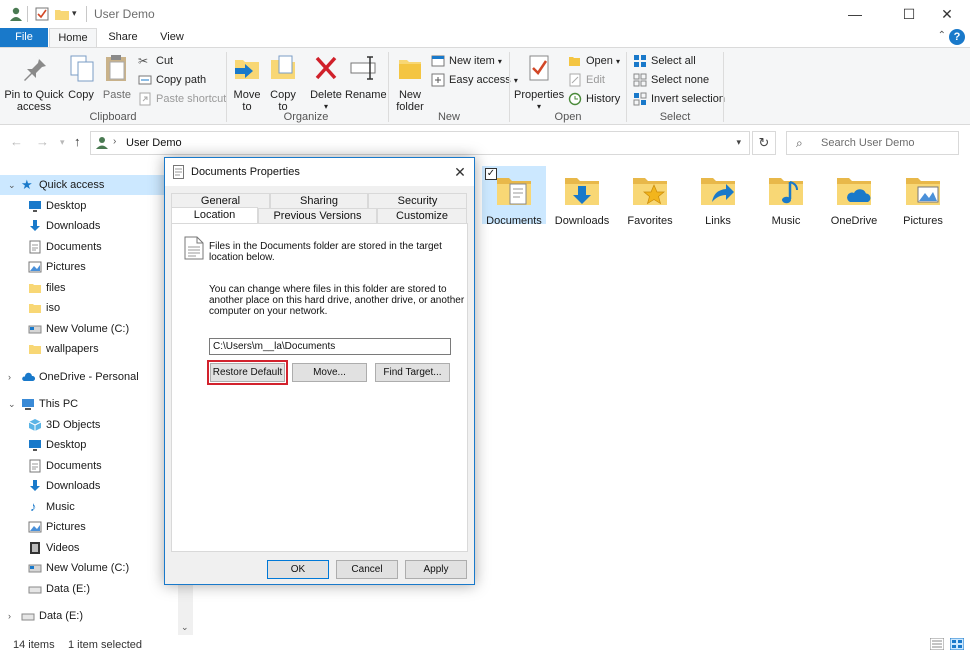 This screenshot has width=970, height=655. What do you see at coordinates (90, 308) in the screenshot?
I see `nav-item-iso: iso` at bounding box center [90, 308].